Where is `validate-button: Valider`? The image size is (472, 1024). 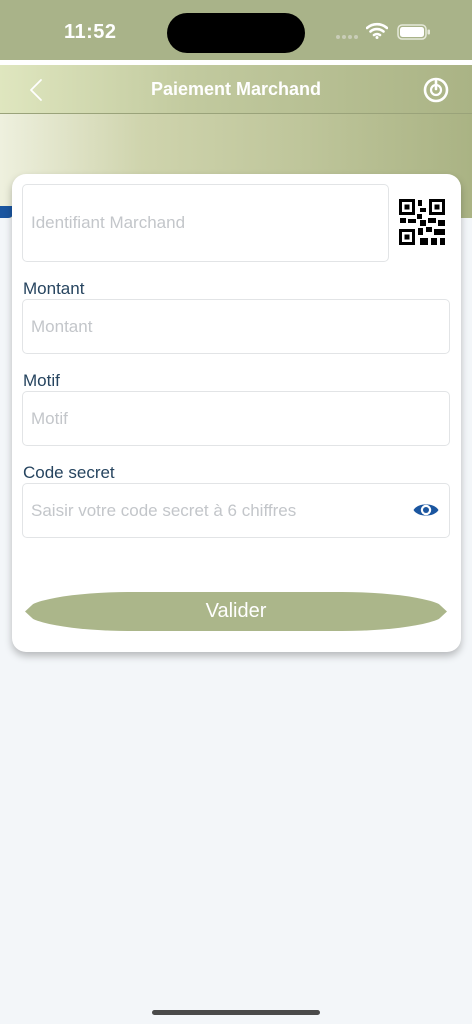 validate-button: Valider is located at coordinates (236, 611).